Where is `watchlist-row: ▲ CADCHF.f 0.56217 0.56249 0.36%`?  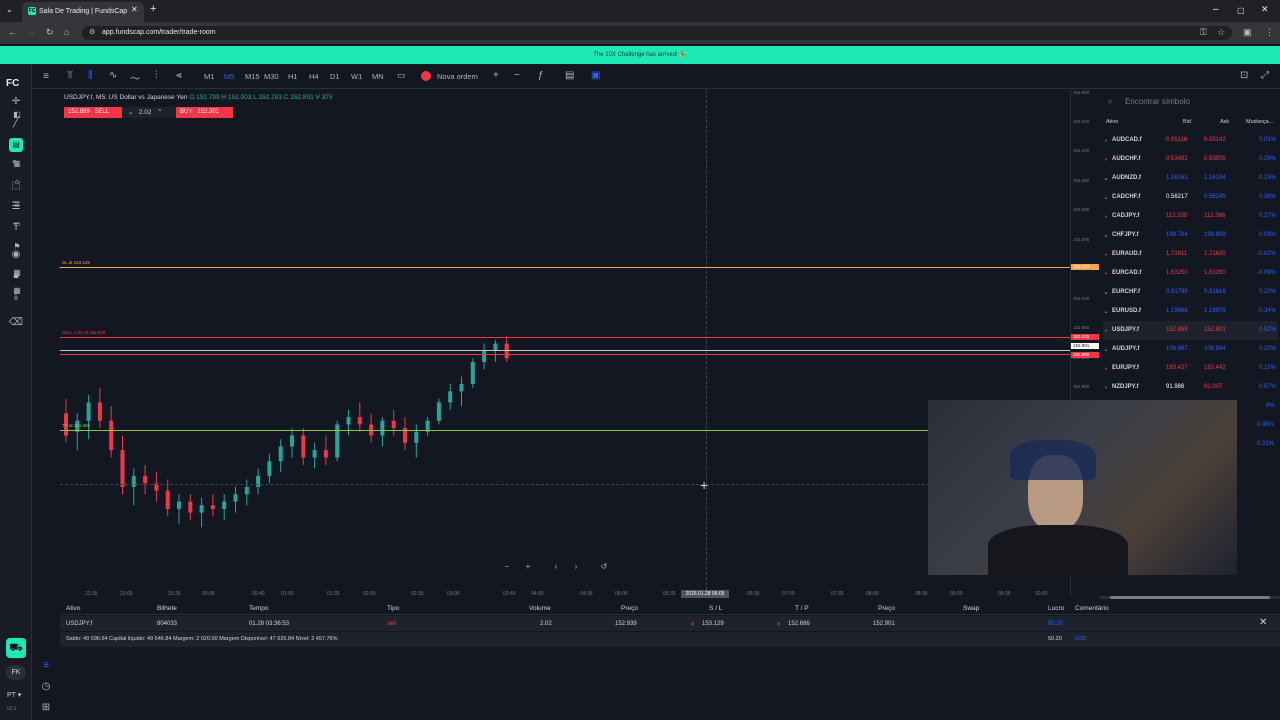 watchlist-row: ▲ CADCHF.f 0.56217 0.56249 0.36% is located at coordinates (1190, 197).